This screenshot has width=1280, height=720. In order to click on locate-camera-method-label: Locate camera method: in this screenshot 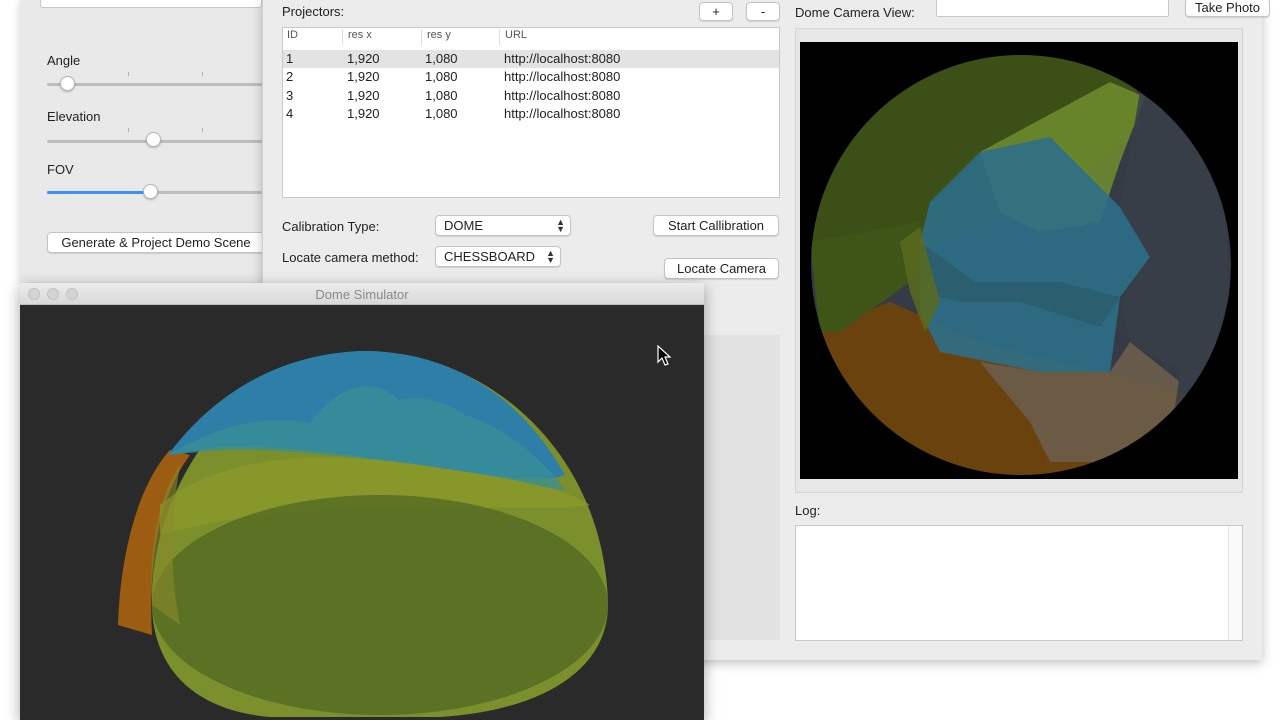, I will do `click(350, 257)`.